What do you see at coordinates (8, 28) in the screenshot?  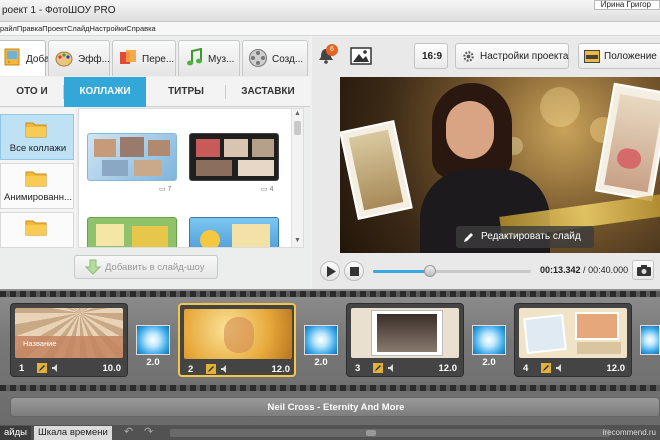 I see `menu-file: райл` at bounding box center [8, 28].